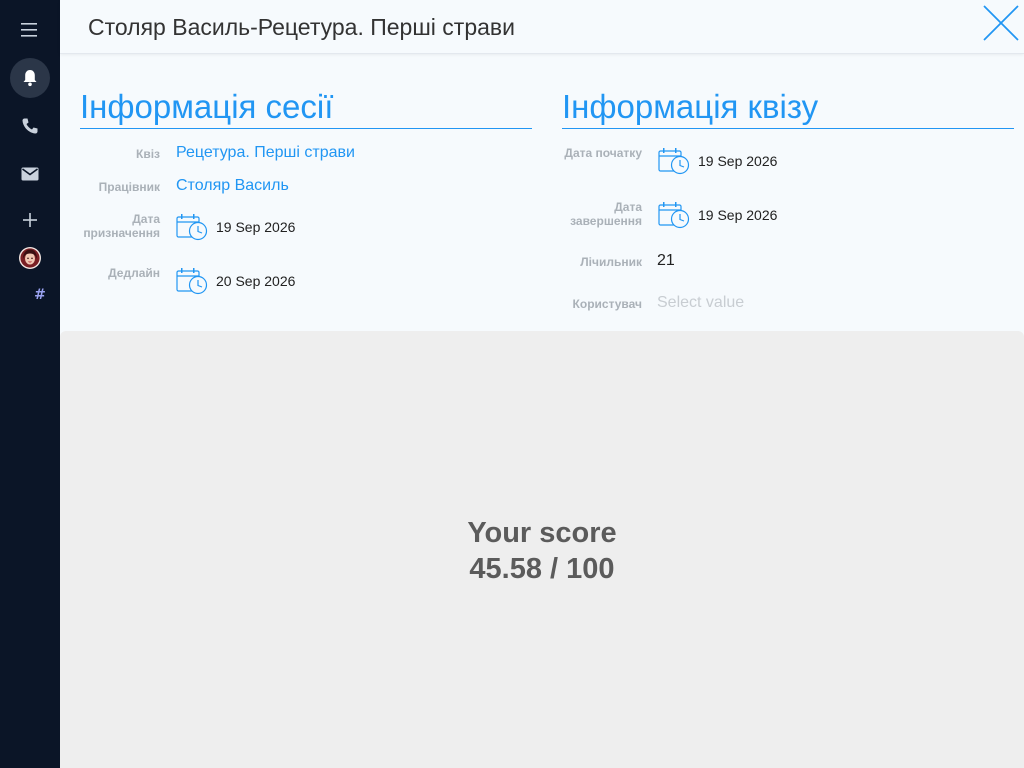 The image size is (1024, 768). What do you see at coordinates (306, 128) in the screenshot?
I see `session-info-divider` at bounding box center [306, 128].